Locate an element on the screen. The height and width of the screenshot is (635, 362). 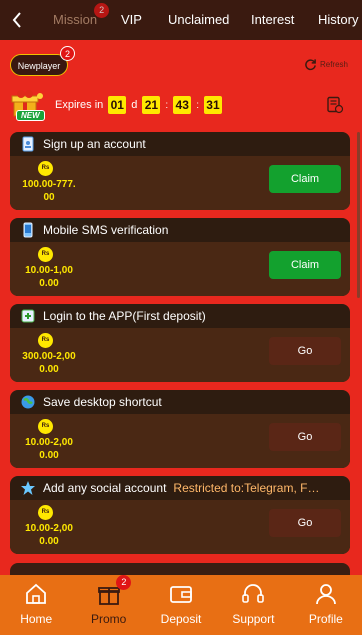
nav-label: Home is located at coordinates (36, 619).